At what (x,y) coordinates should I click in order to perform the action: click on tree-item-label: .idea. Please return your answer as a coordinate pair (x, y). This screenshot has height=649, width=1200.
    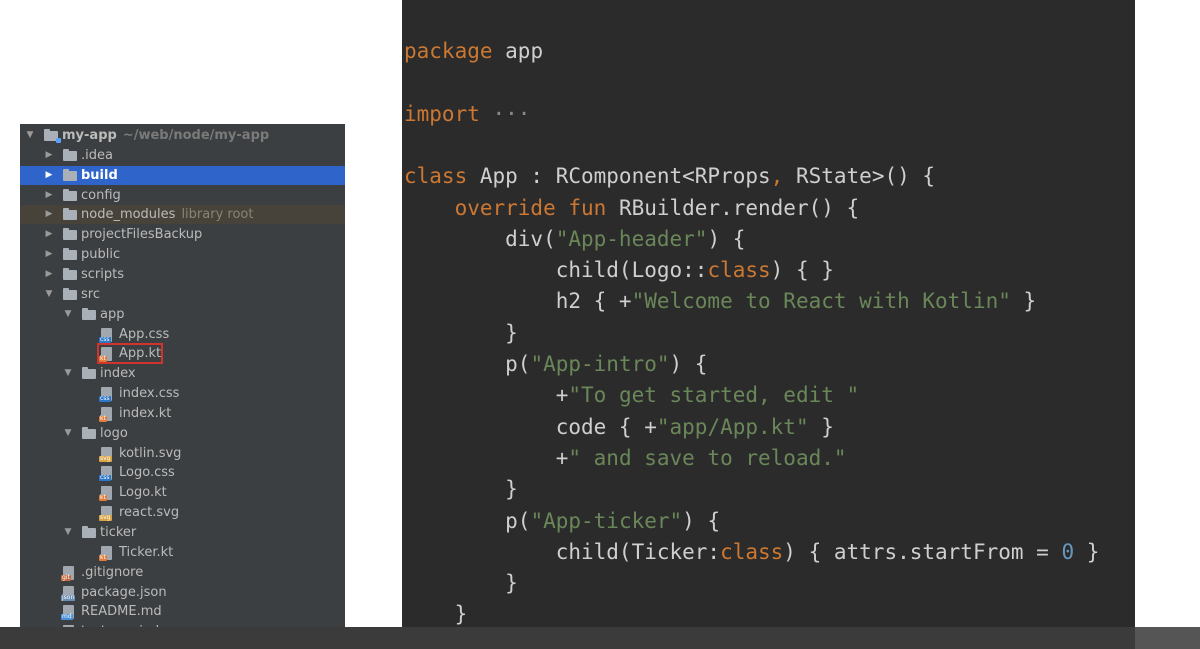
    Looking at the image, I should click on (97, 155).